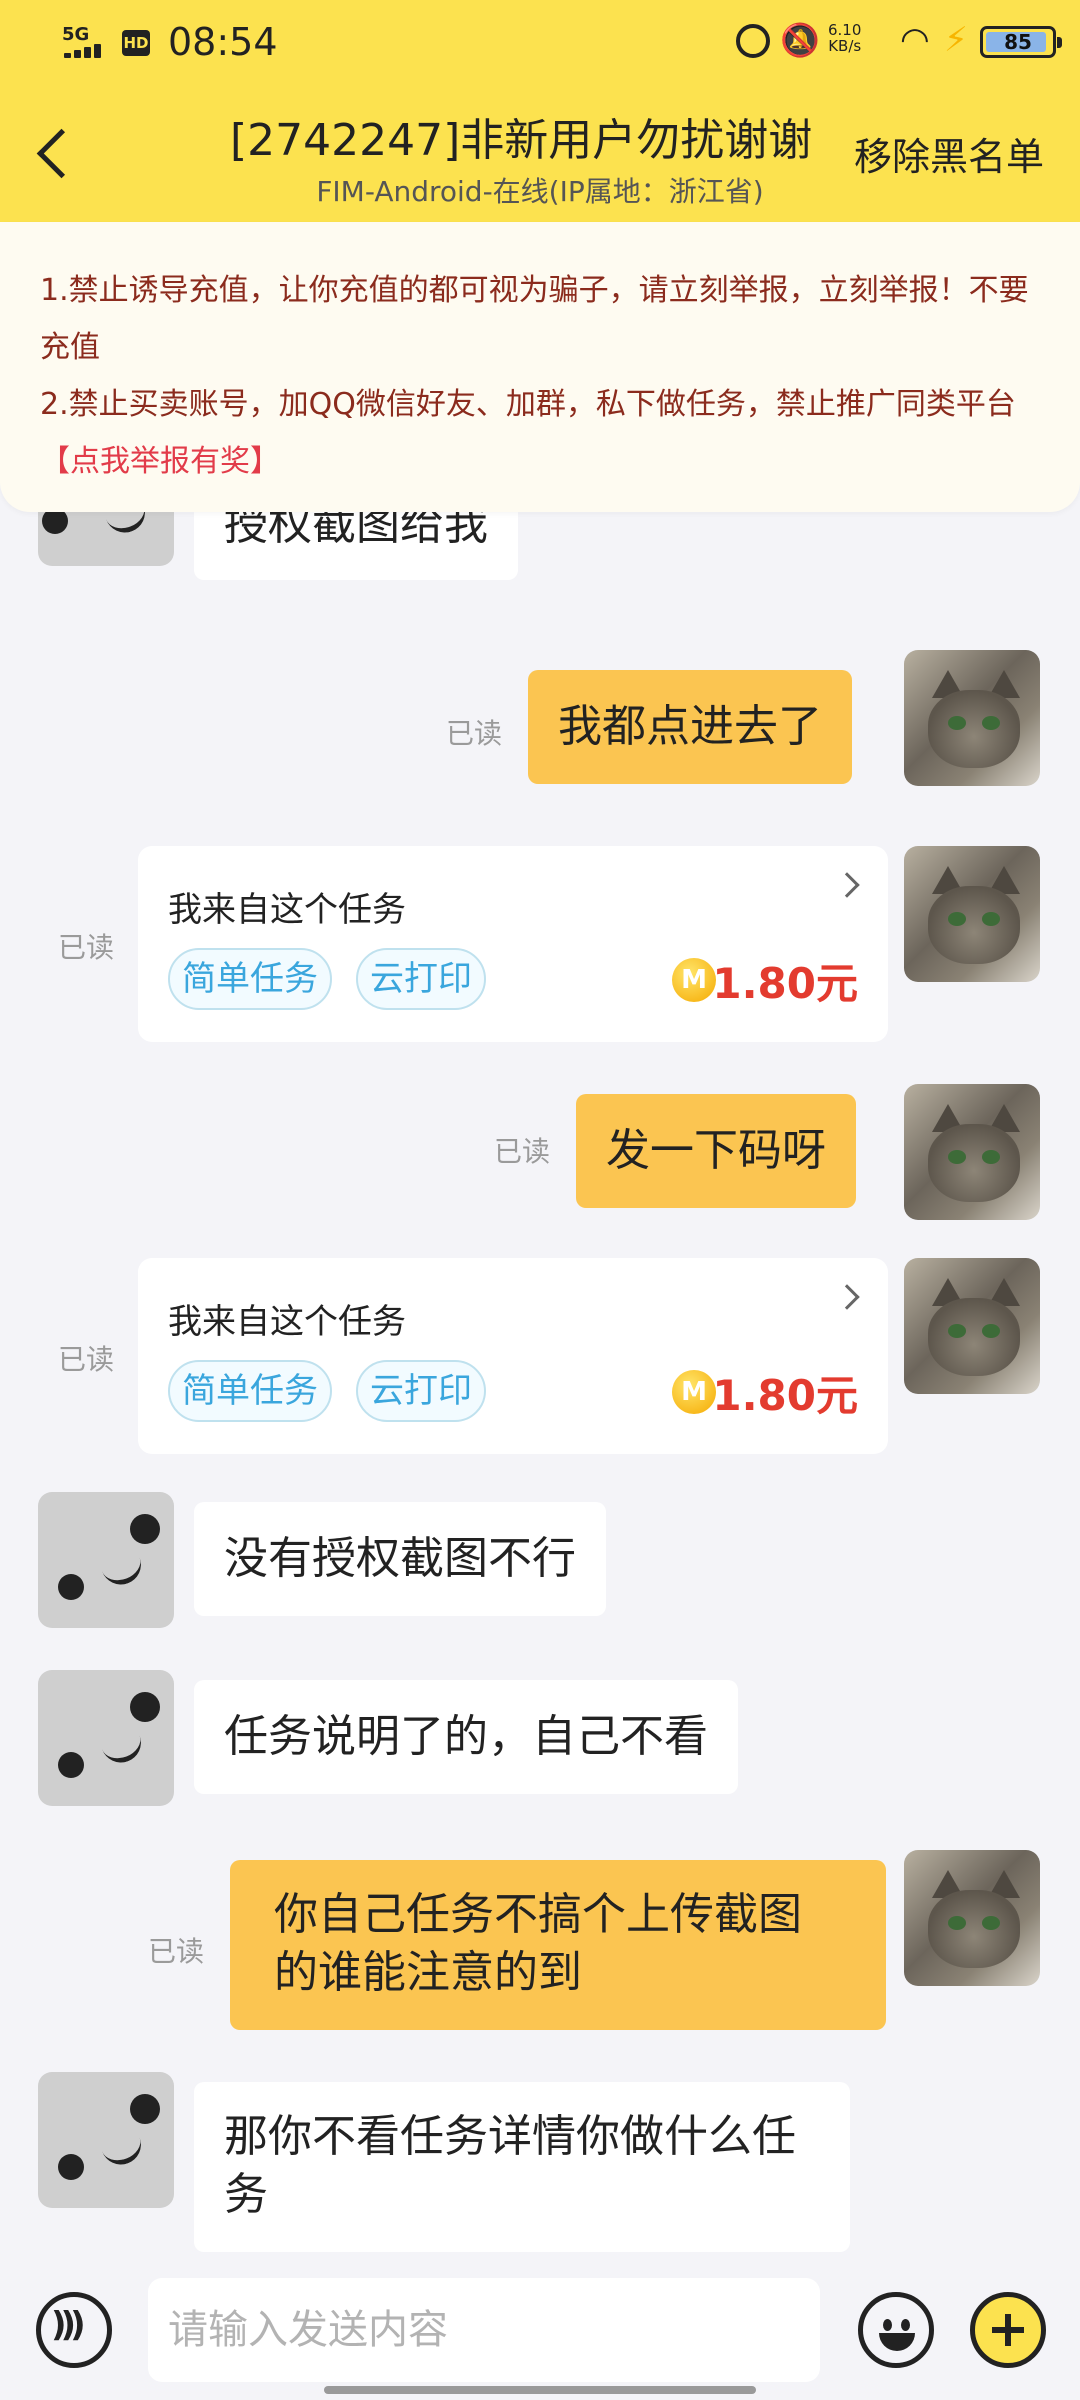  I want to click on remove-blacklist-button: 移除黑名单, so click(949, 153).